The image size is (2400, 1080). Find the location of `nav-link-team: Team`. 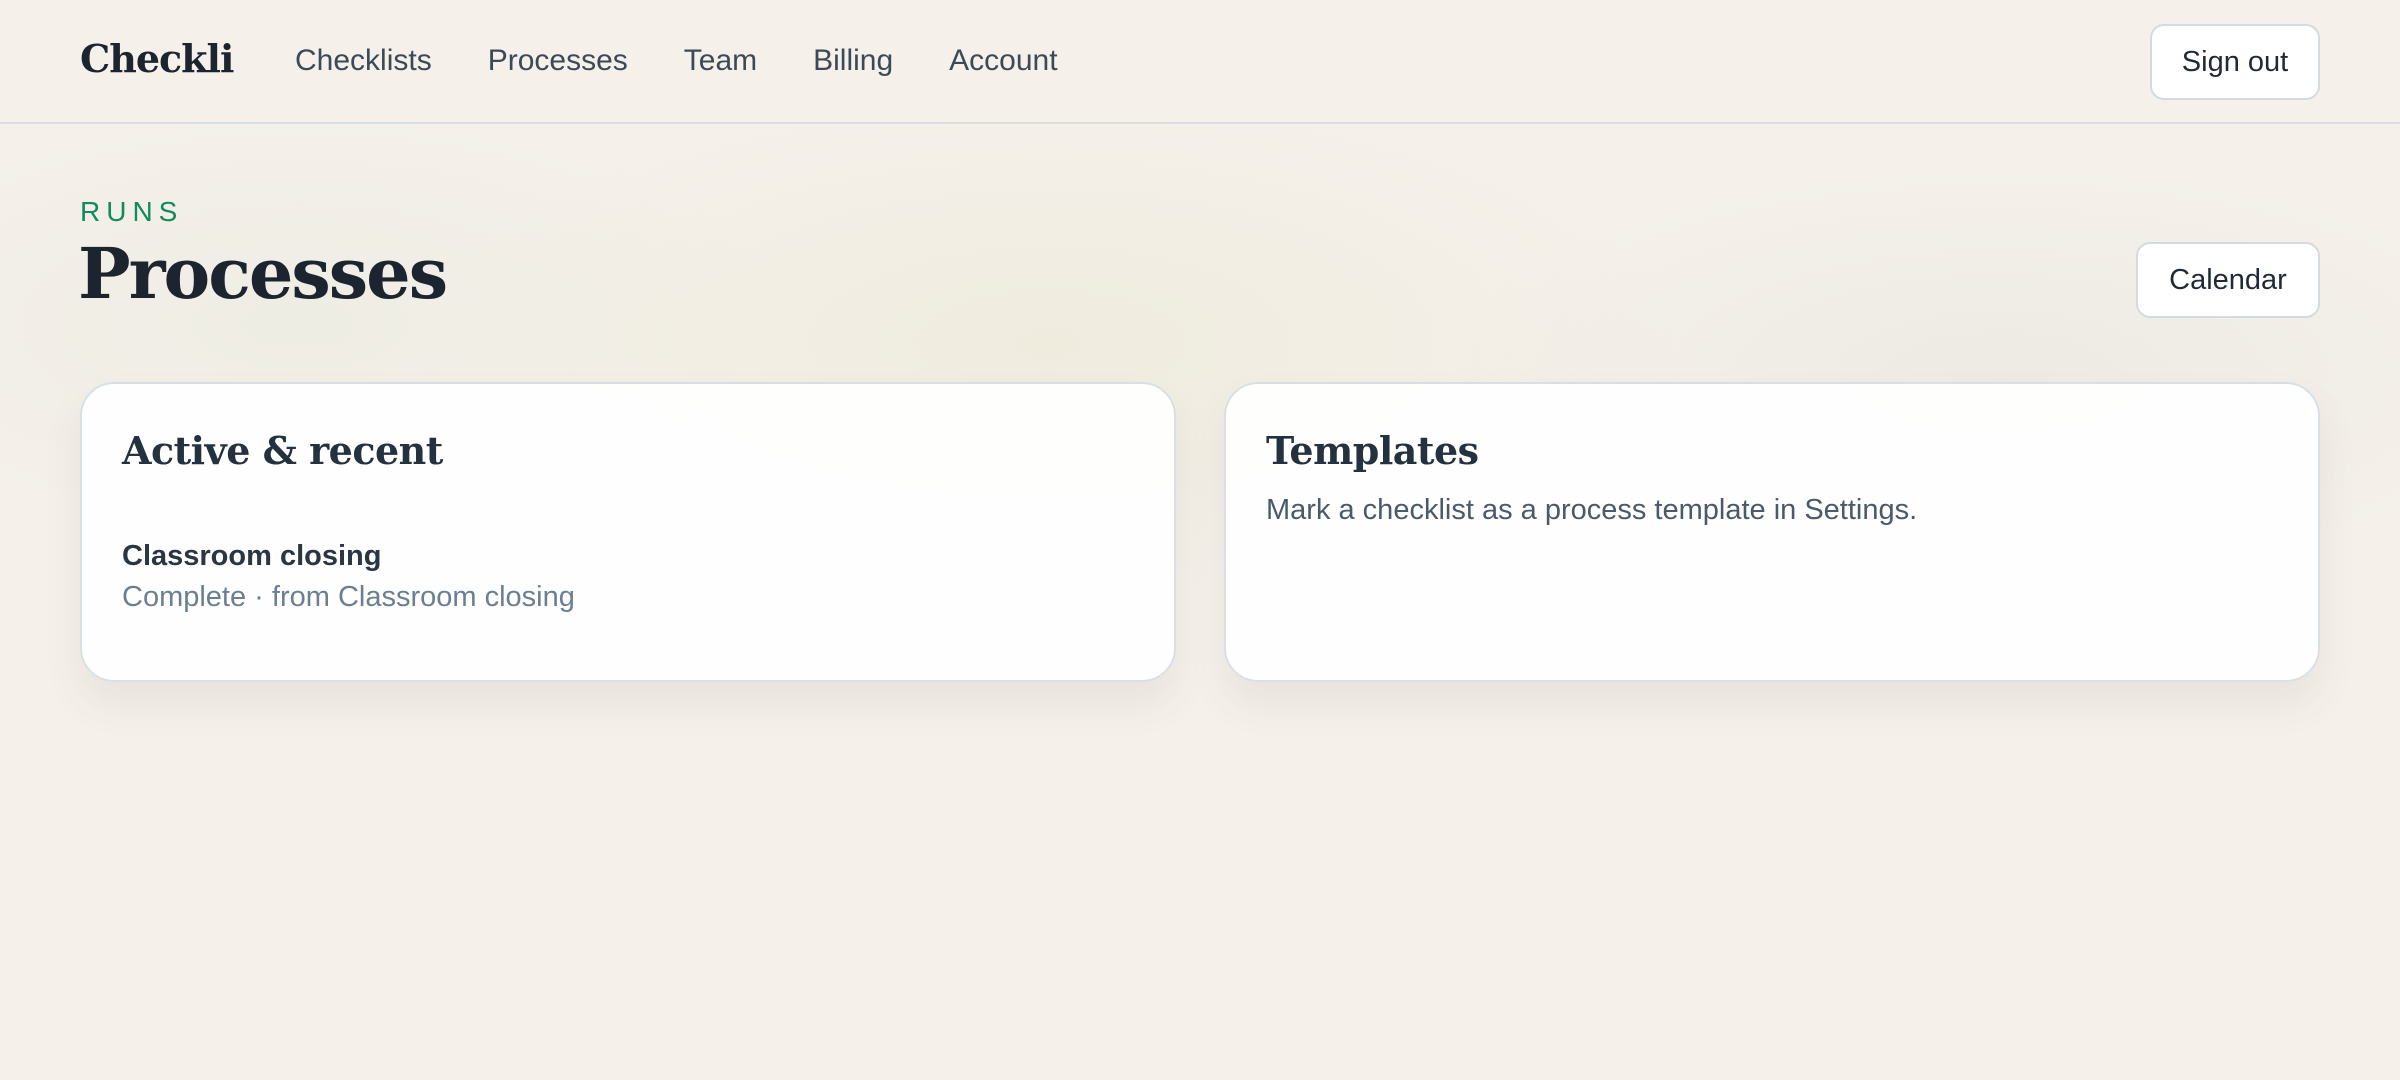

nav-link-team: Team is located at coordinates (720, 61).